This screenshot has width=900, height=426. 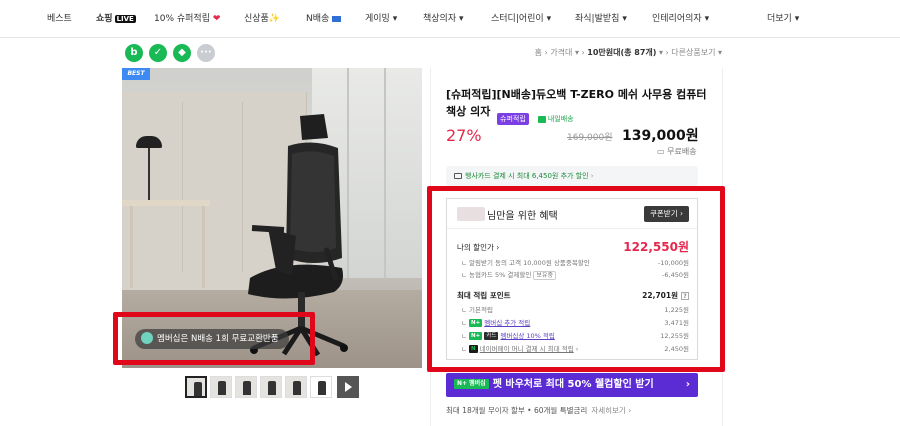 I want to click on nav-shopping-live: 쇼핑 LIVE, so click(x=116, y=17).